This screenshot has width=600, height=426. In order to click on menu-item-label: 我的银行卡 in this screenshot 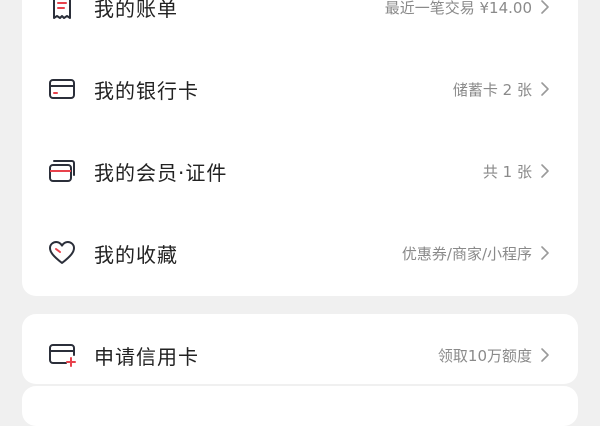, I will do `click(146, 90)`.